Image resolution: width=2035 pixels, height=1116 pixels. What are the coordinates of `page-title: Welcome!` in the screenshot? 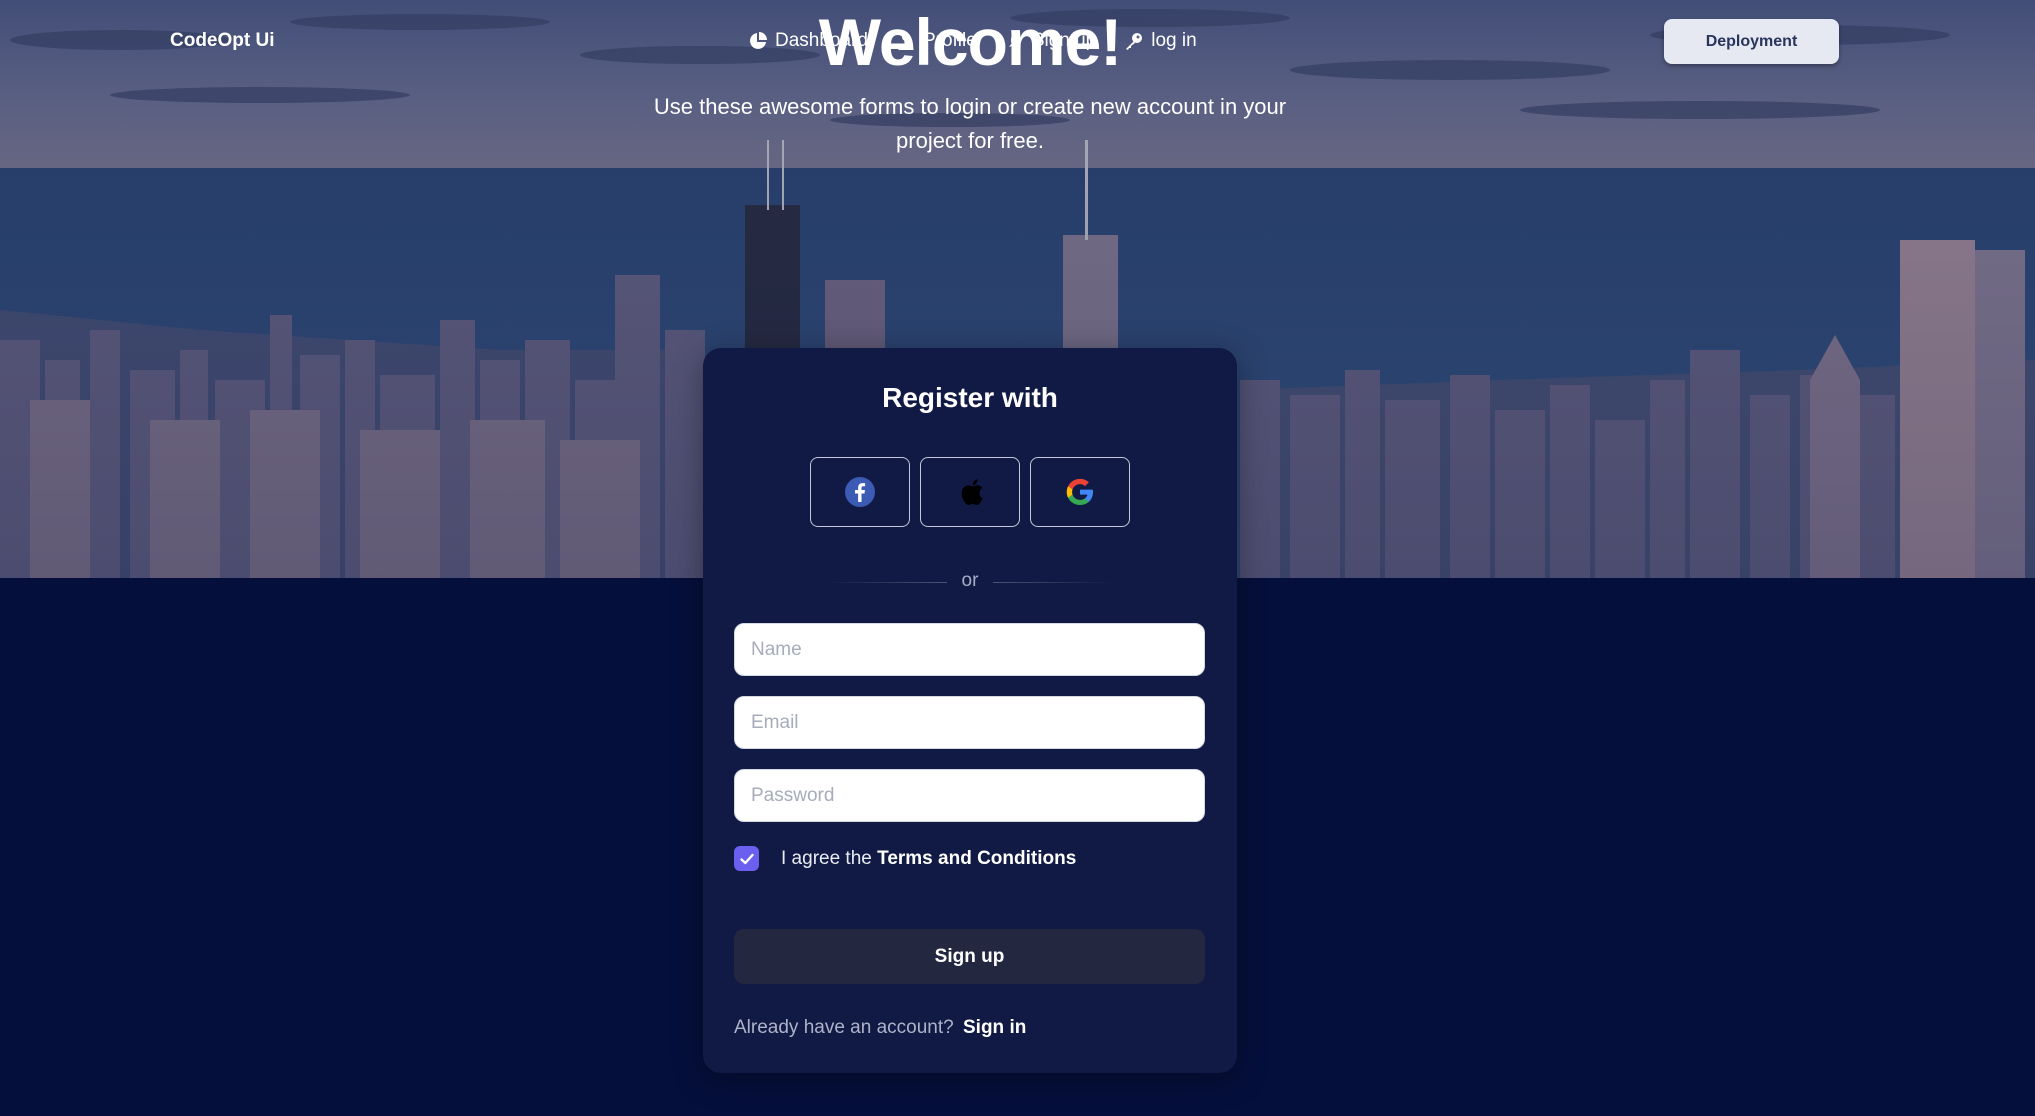 It's located at (970, 42).